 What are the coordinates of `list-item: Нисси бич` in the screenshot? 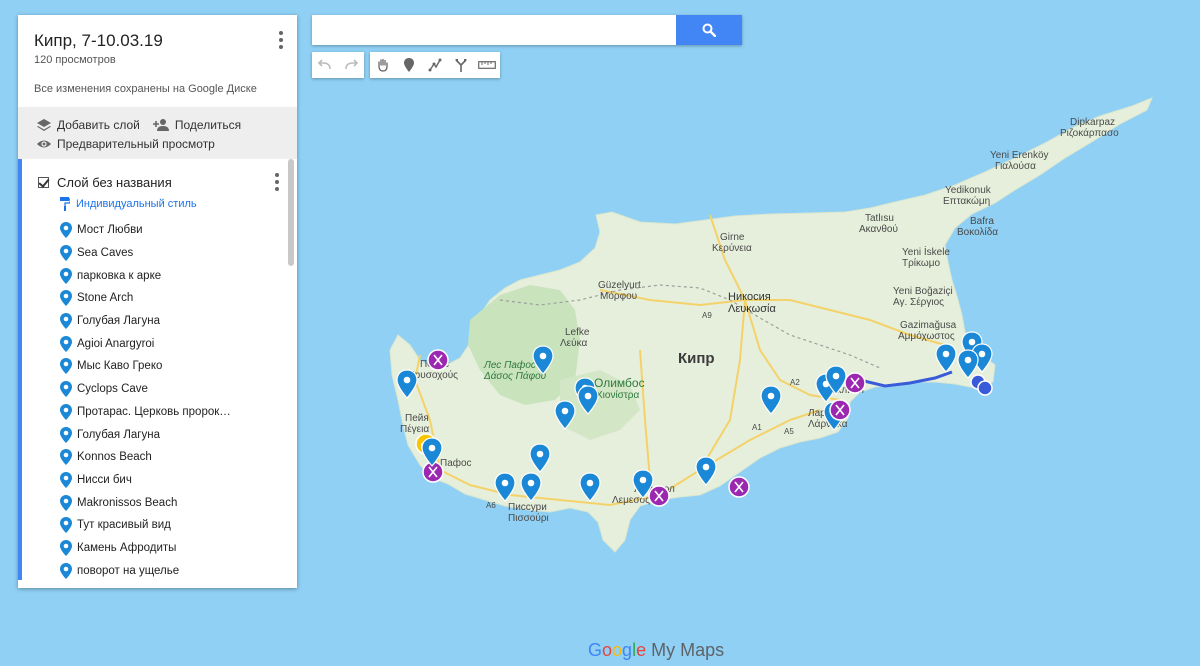 It's located at (159, 480).